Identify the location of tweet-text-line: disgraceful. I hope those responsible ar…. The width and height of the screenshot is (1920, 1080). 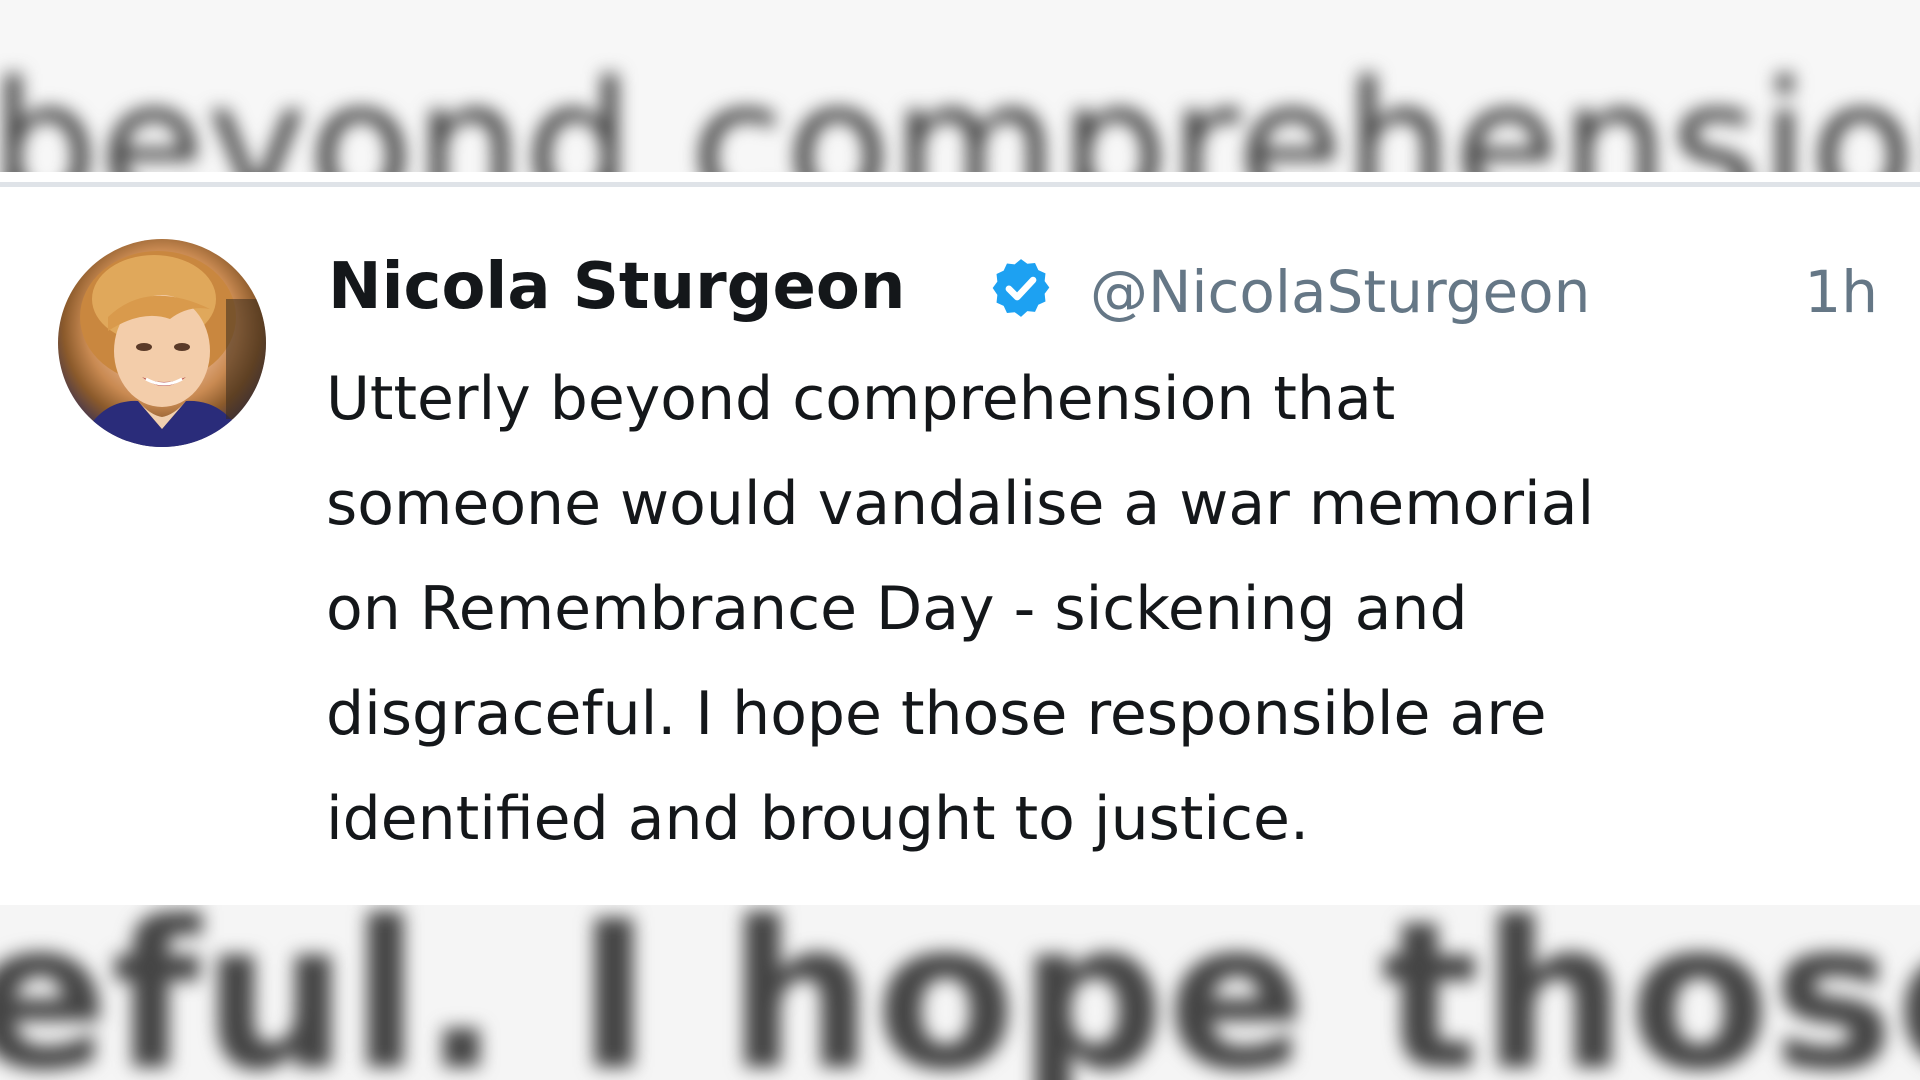
(936, 714).